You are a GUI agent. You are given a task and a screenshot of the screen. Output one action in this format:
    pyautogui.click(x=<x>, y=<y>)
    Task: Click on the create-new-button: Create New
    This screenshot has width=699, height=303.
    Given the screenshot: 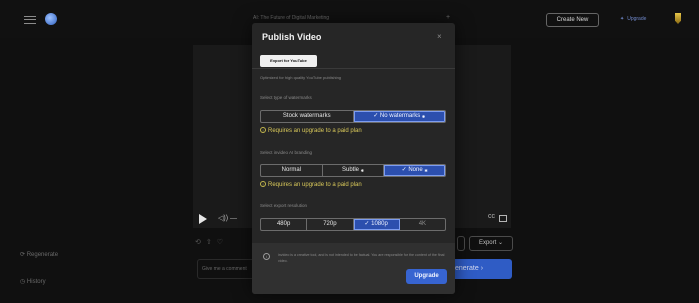 What is the action you would take?
    pyautogui.click(x=572, y=20)
    